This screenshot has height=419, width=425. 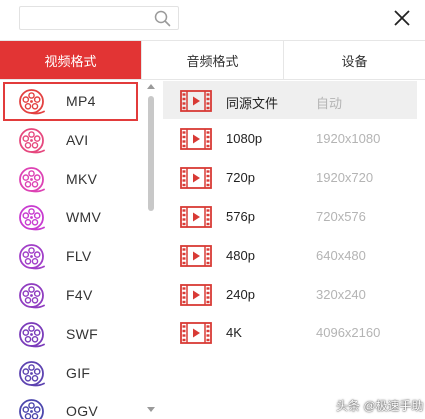 What do you see at coordinates (380, 406) in the screenshot?
I see `watermark: 头条 @极速手助` at bounding box center [380, 406].